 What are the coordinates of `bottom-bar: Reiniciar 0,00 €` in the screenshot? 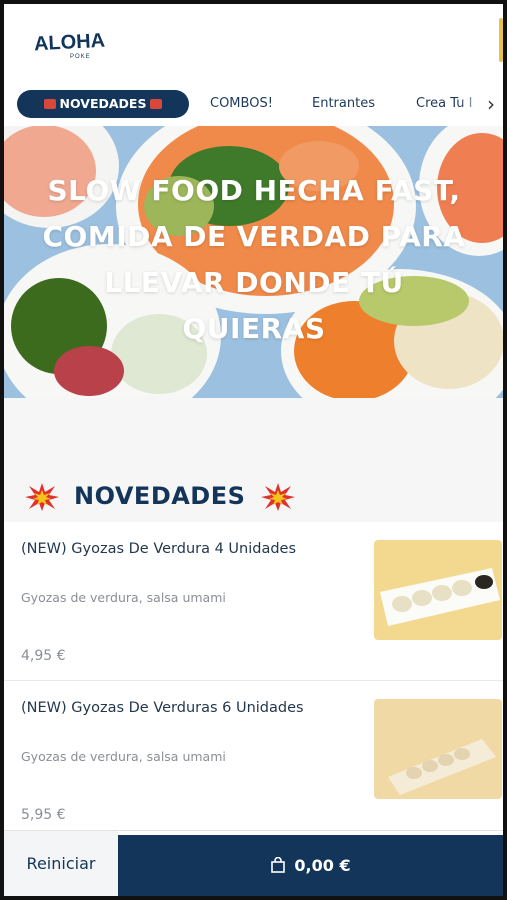 It's located at (253, 863).